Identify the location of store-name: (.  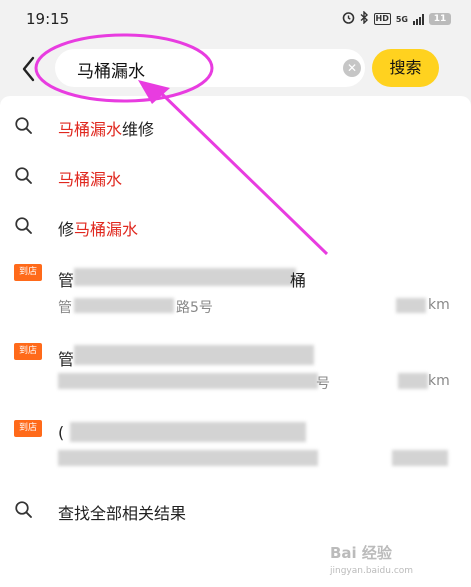
(61, 432).